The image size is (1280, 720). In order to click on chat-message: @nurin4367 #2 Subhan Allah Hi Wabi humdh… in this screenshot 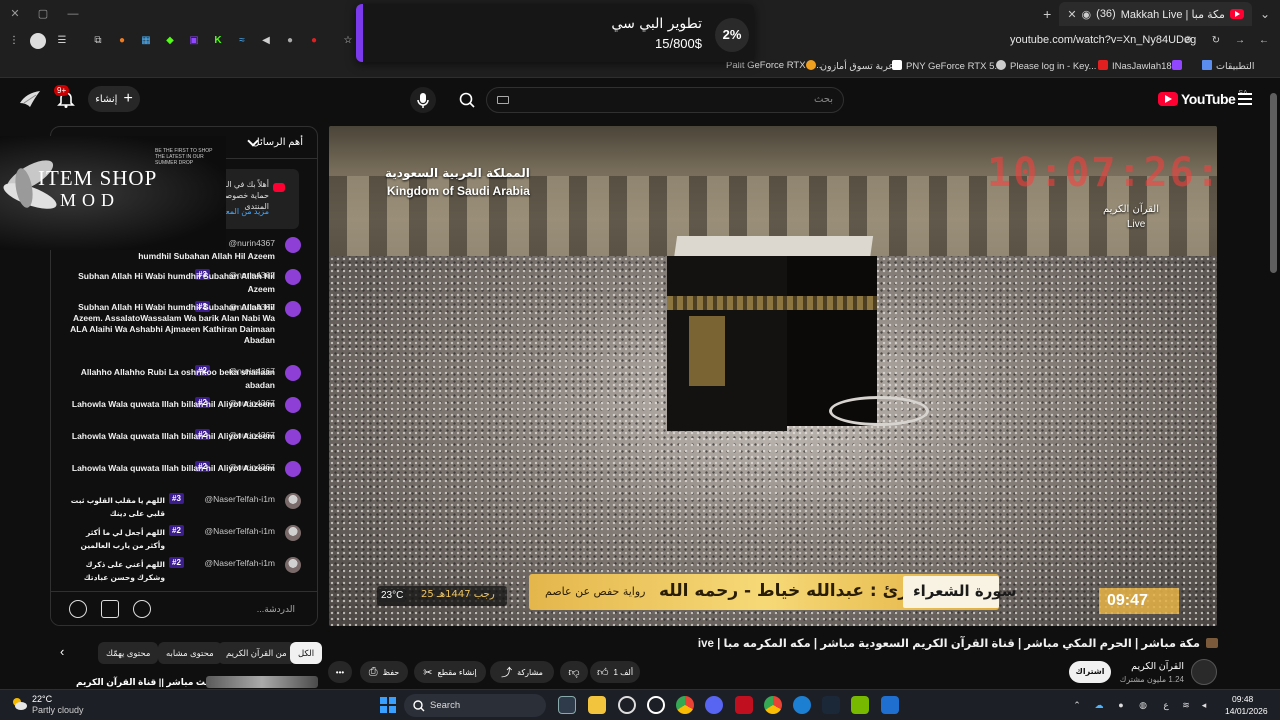, I will do `click(184, 331)`.